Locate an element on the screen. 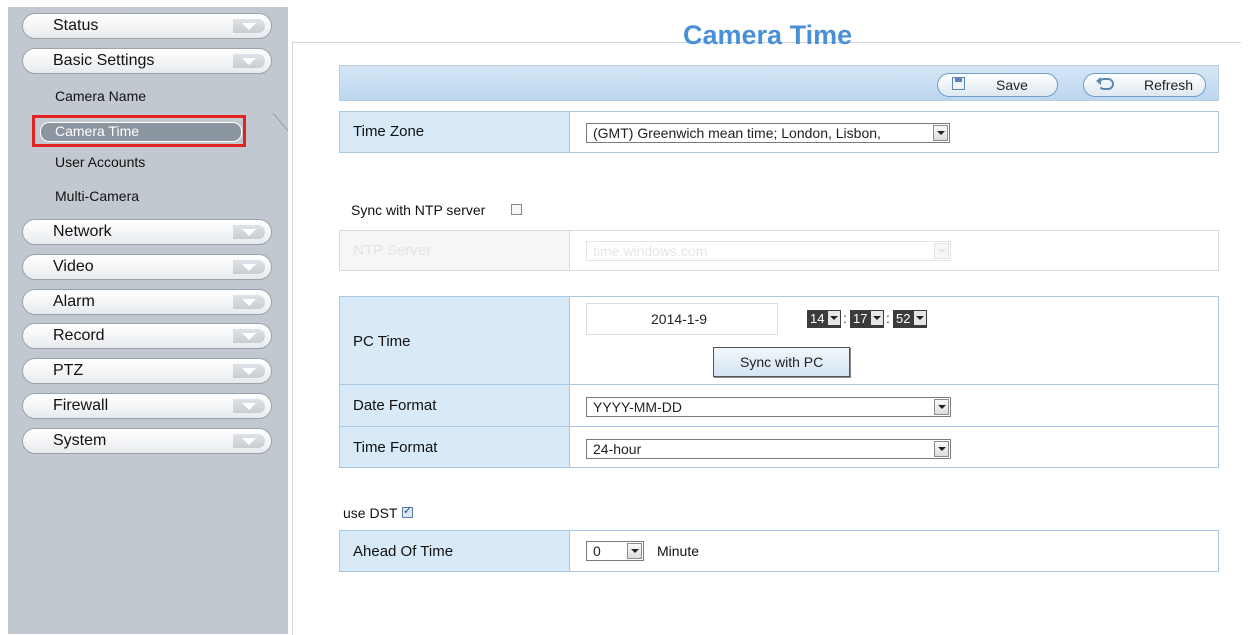 This screenshot has width=1258, height=635. menu-network-label: Network is located at coordinates (82, 231).